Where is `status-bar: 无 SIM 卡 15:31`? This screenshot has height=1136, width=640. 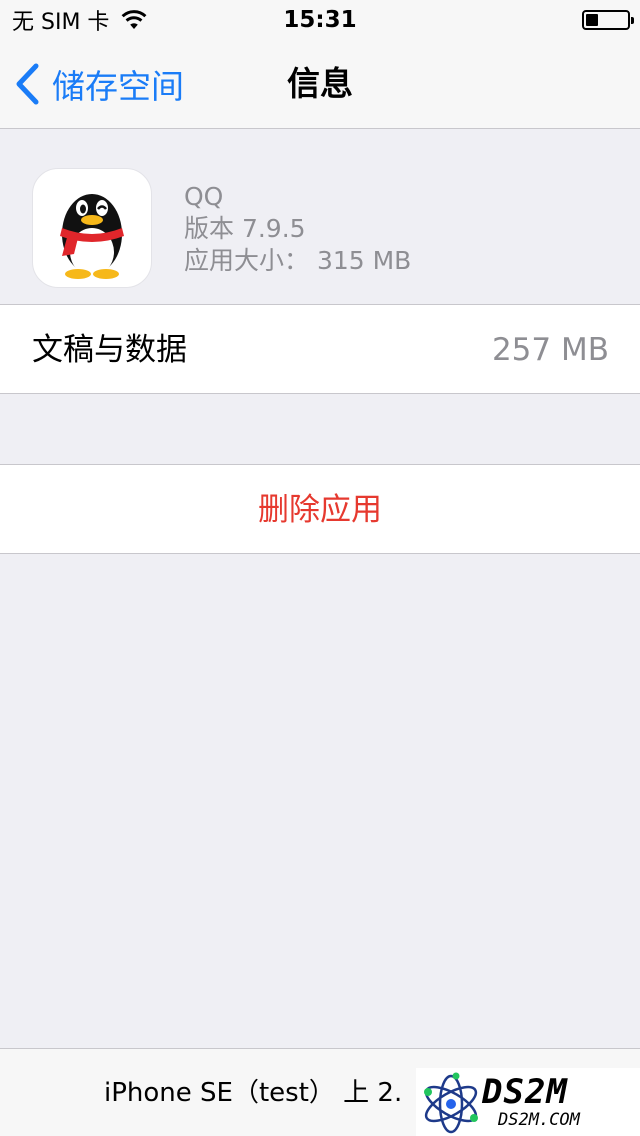 status-bar: 无 SIM 卡 15:31 is located at coordinates (320, 20).